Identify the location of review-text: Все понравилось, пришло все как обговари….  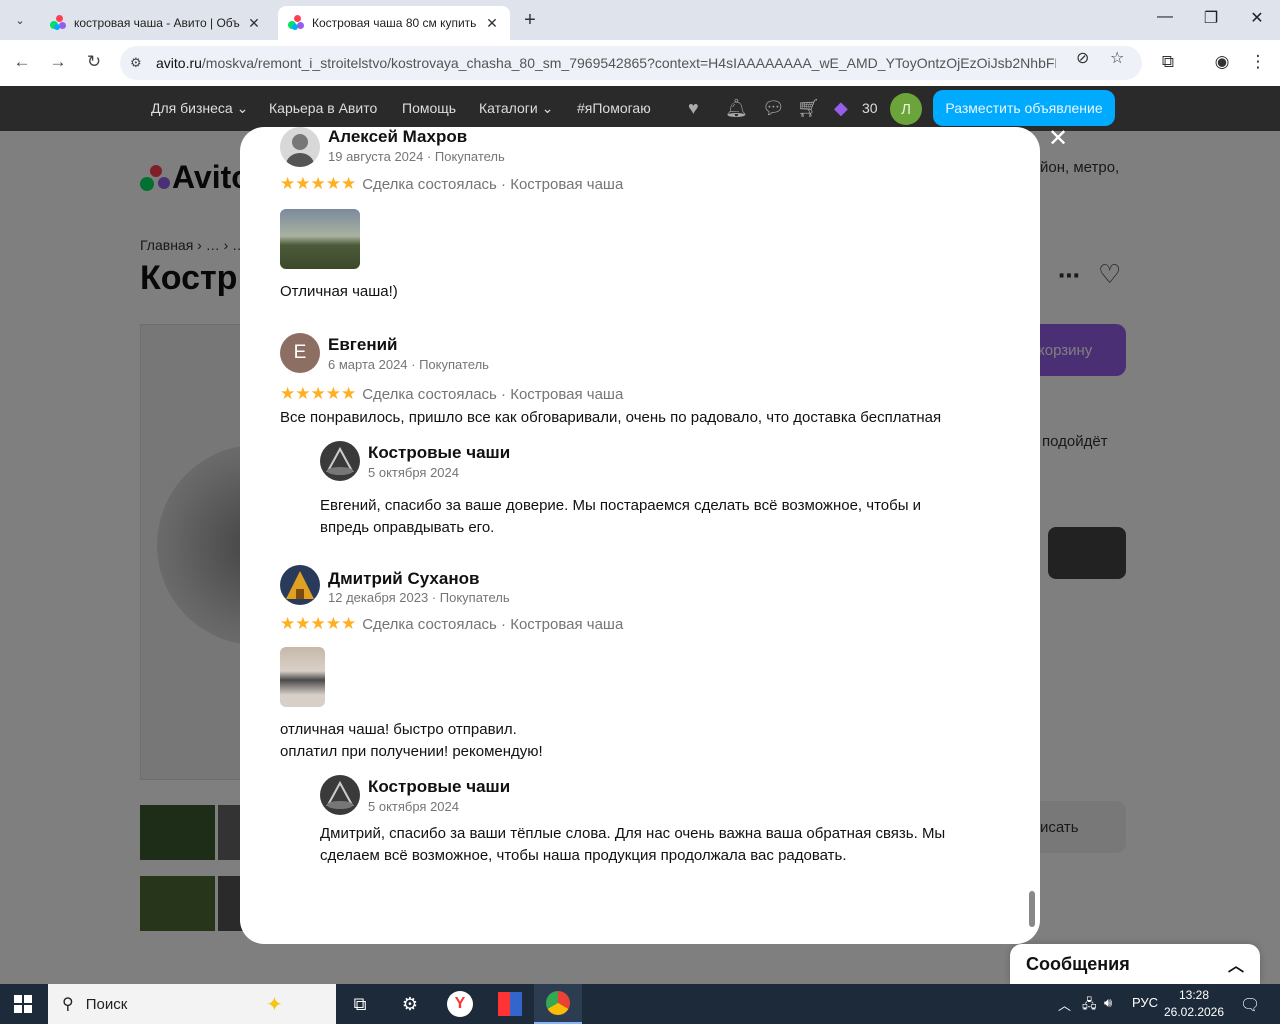
(611, 417).